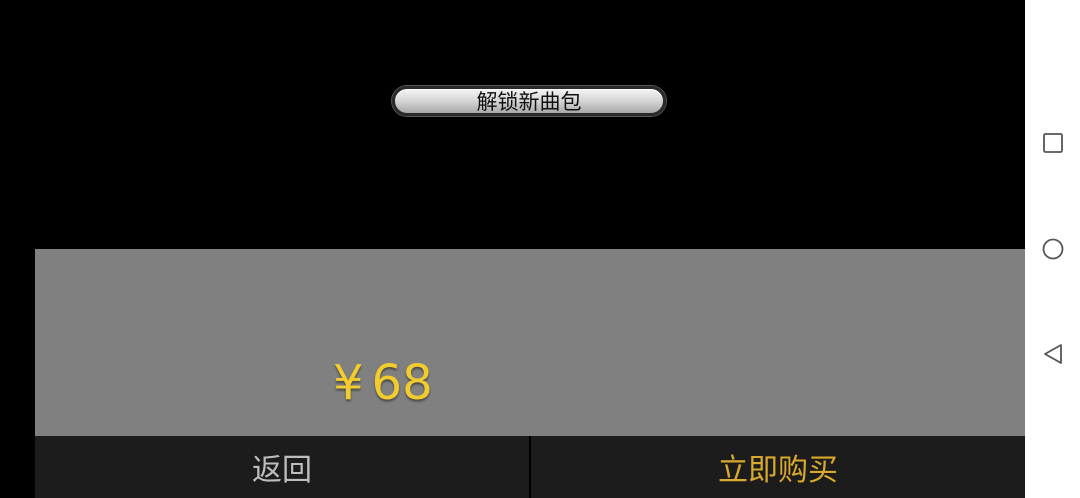 This screenshot has width=1080, height=498. Describe the element at coordinates (1053, 143) in the screenshot. I see `square-icon` at that location.